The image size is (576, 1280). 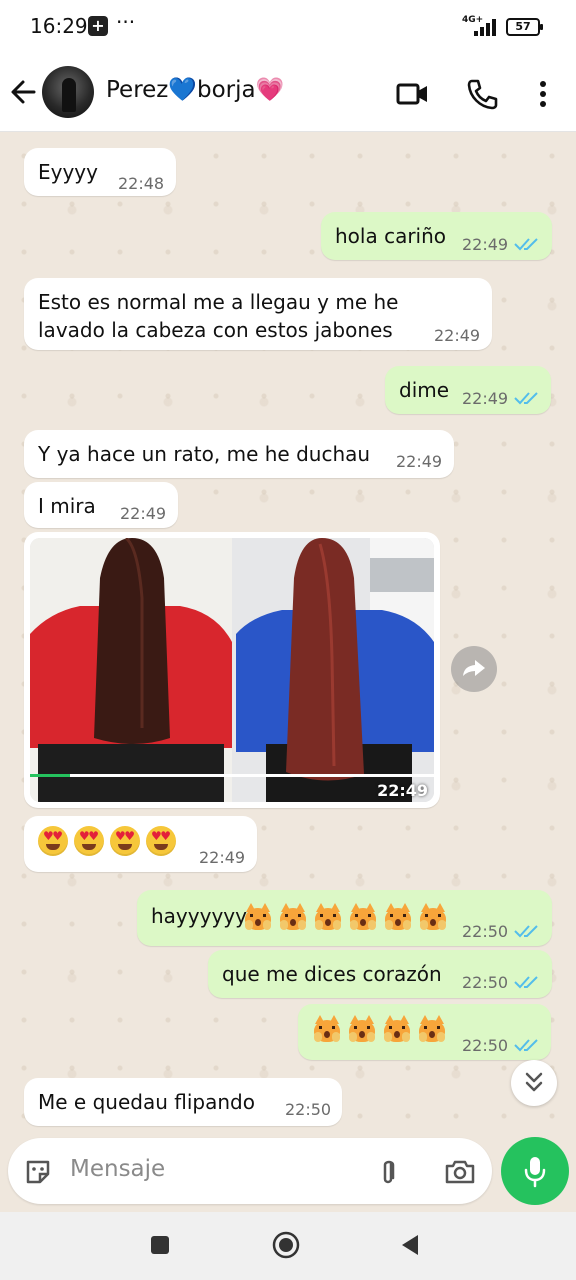 I want to click on scroll-down-icon, so click(x=534, y=1083).